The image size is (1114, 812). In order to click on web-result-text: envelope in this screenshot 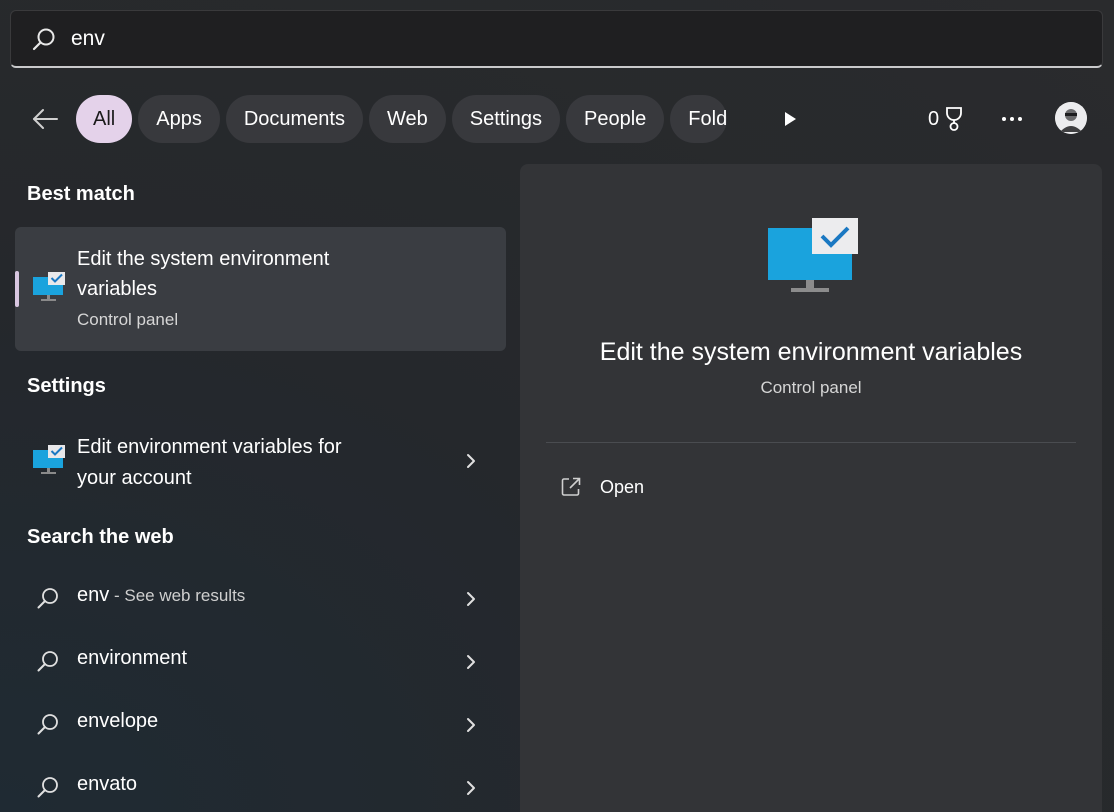, I will do `click(117, 721)`.